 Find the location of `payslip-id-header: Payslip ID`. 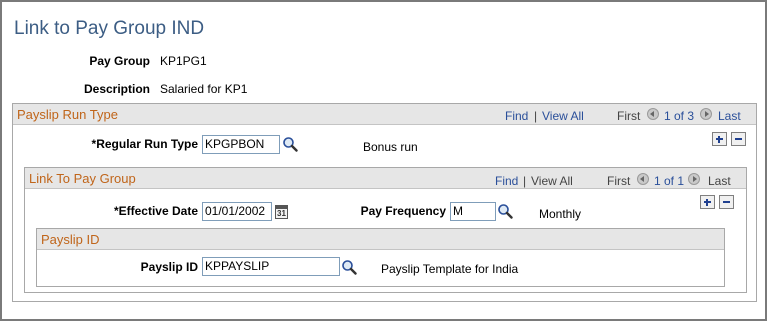

payslip-id-header: Payslip ID is located at coordinates (380, 239).